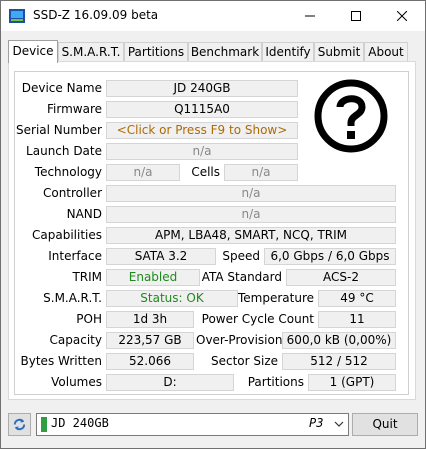  Describe the element at coordinates (341, 277) in the screenshot. I see `ata-standard-value: ACS-2` at that location.